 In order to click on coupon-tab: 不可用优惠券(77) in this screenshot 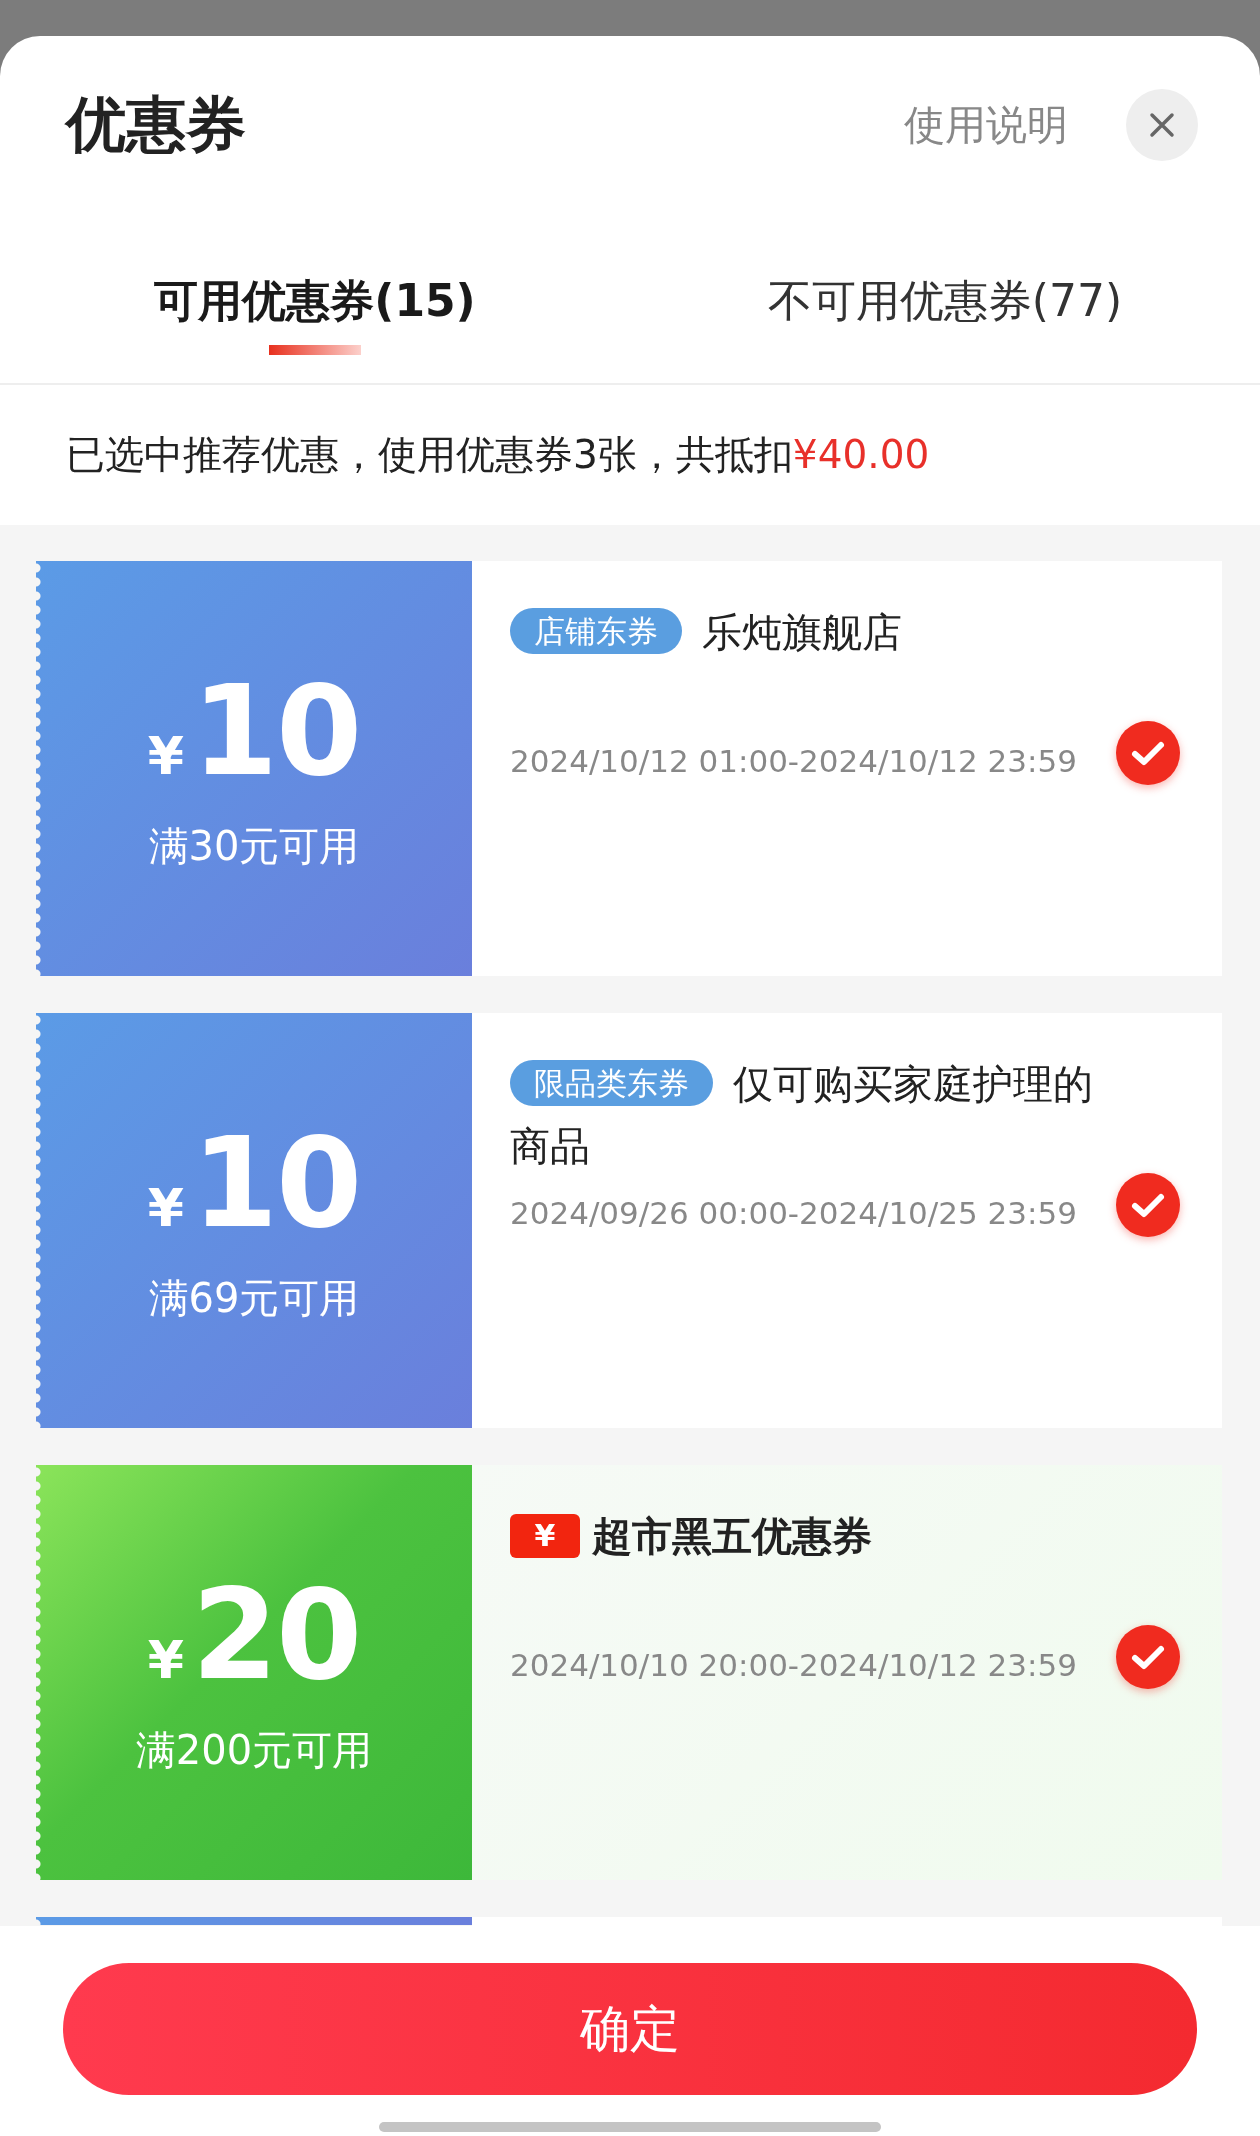, I will do `click(945, 301)`.